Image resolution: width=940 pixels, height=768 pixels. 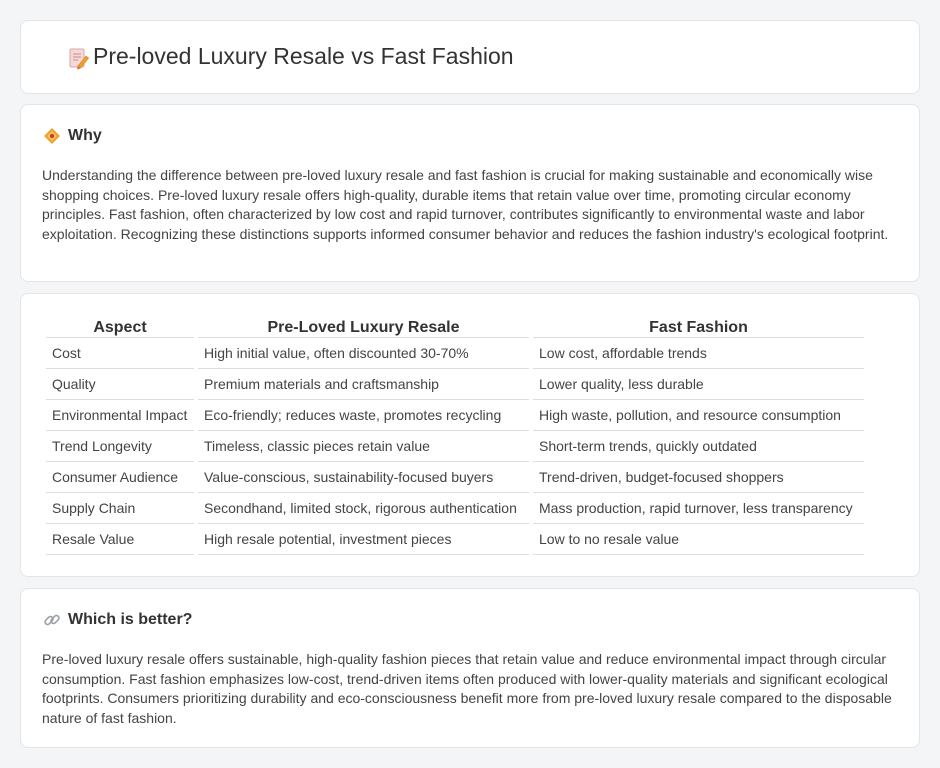 I want to click on column-header: Aspect, so click(x=120, y=326).